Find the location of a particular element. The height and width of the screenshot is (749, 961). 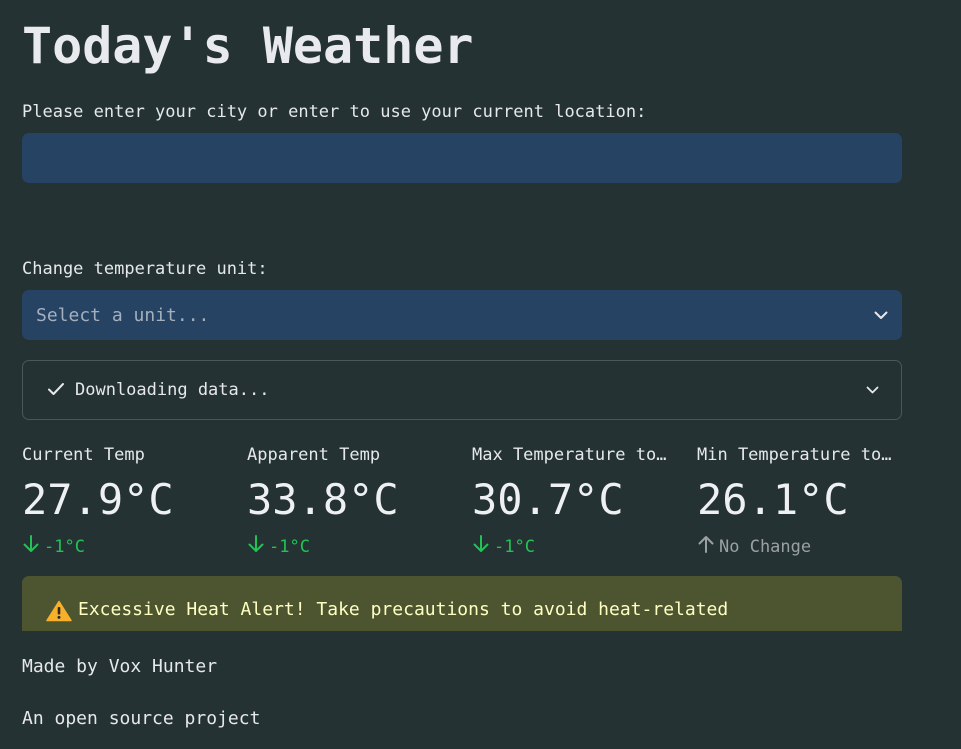

metric-delta-text: No Change is located at coordinates (765, 547).